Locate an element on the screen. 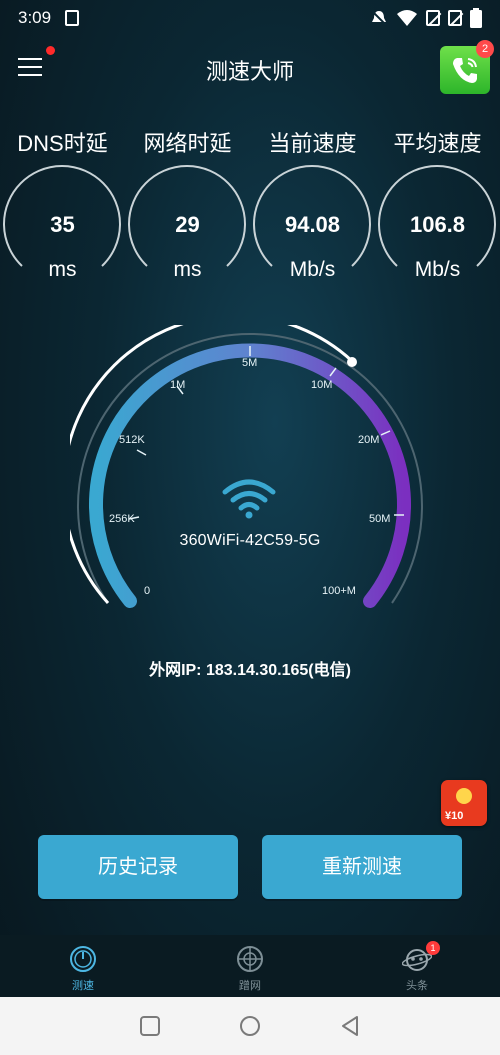 This screenshot has height=1055, width=500. gauge-label-1m: 1M is located at coordinates (178, 385).